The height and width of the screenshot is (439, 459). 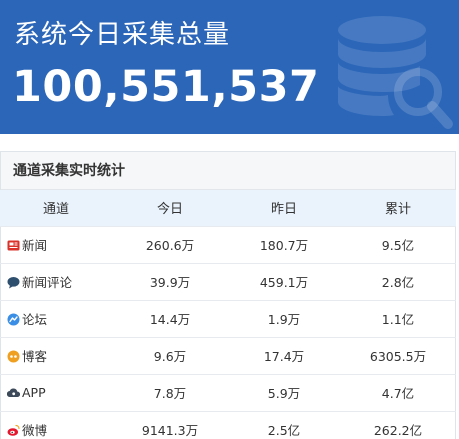 What do you see at coordinates (122, 35) in the screenshot?
I see `banner-title: 系统今日采集总量` at bounding box center [122, 35].